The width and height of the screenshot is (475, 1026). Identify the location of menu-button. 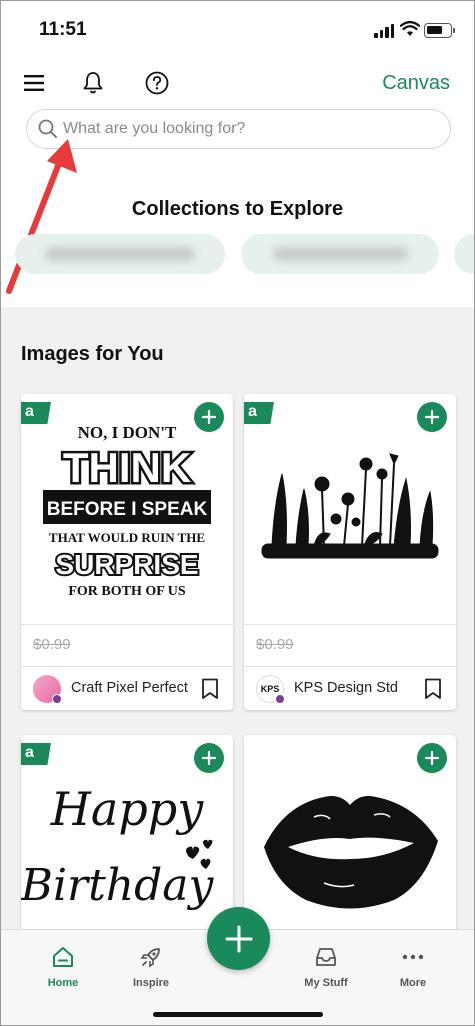
(34, 83).